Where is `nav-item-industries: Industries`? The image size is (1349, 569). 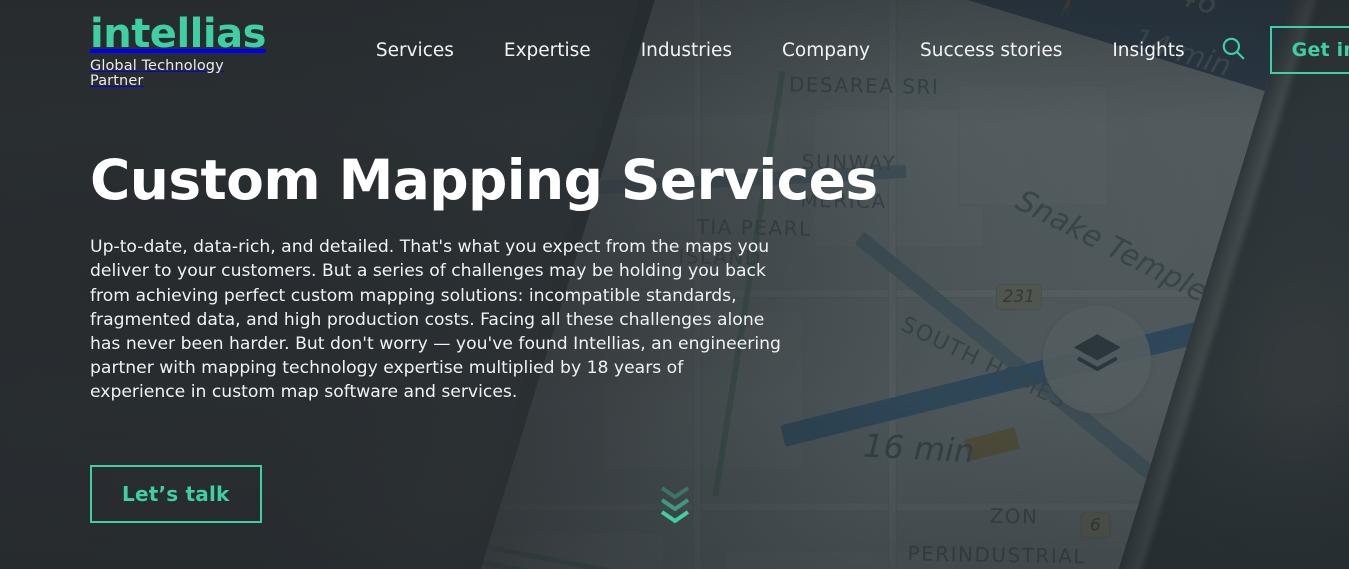 nav-item-industries: Industries is located at coordinates (686, 50).